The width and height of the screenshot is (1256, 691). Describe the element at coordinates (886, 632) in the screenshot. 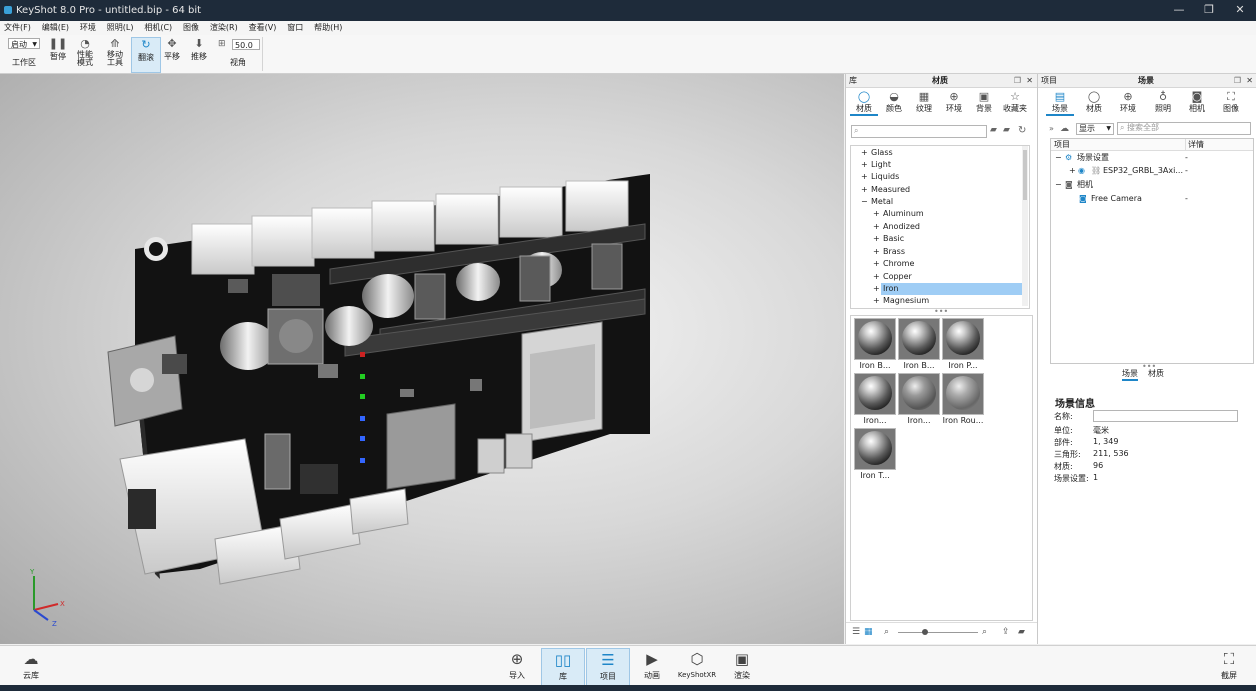

I see `zoom-out-icon: ⌕` at that location.